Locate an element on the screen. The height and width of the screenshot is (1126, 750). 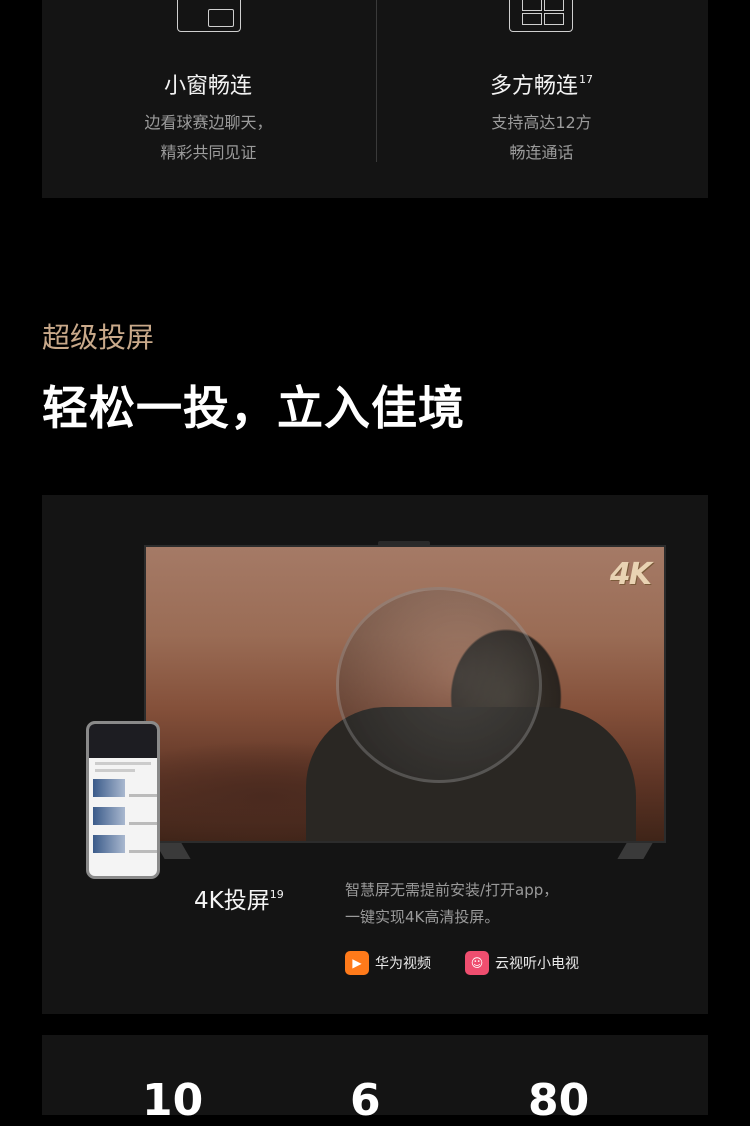
stat-value: 6 is located at coordinates (365, 1100).